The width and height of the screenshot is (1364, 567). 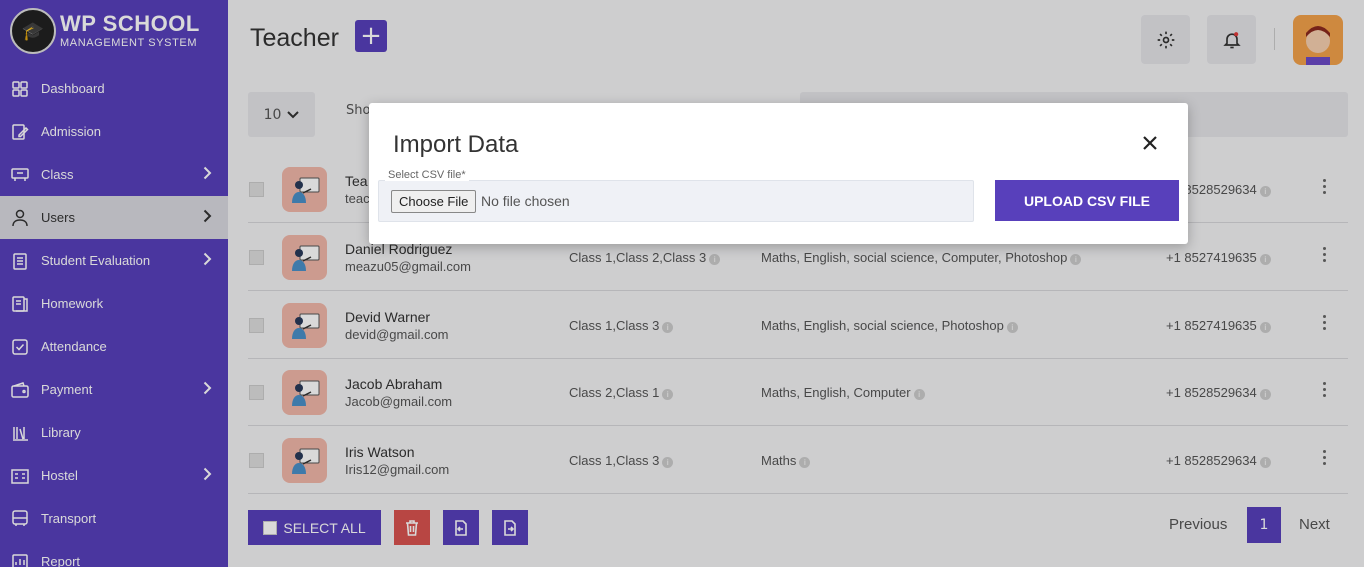 I want to click on close-icon, so click(x=1150, y=143).